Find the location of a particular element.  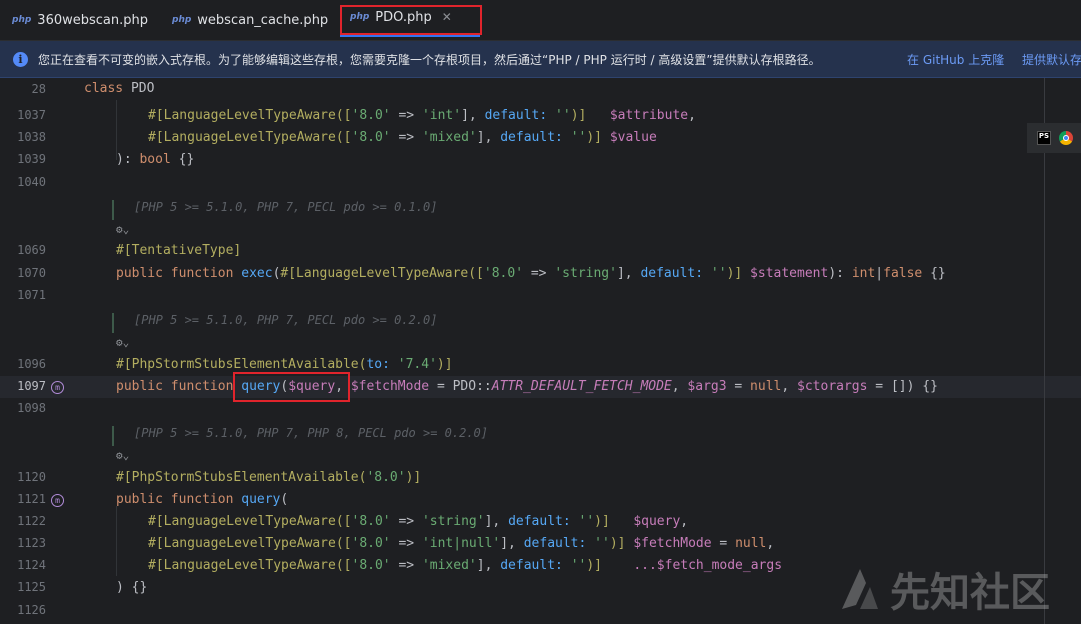

watermark-text: 先知社区 is located at coordinates (970, 593).